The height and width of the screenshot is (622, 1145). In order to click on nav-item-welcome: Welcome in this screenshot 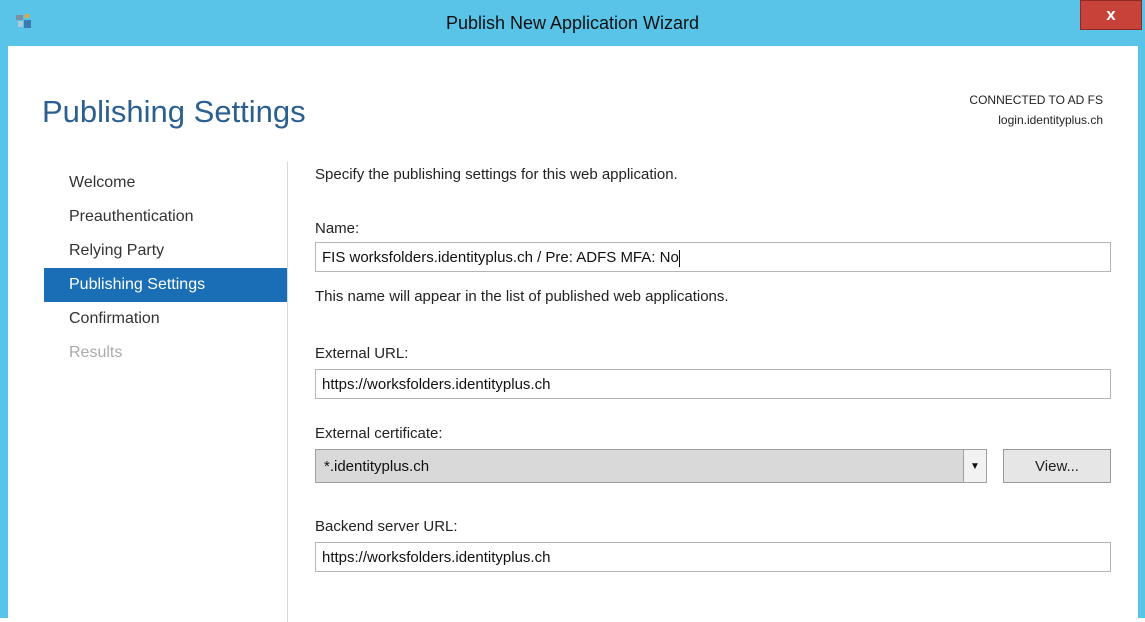, I will do `click(165, 183)`.